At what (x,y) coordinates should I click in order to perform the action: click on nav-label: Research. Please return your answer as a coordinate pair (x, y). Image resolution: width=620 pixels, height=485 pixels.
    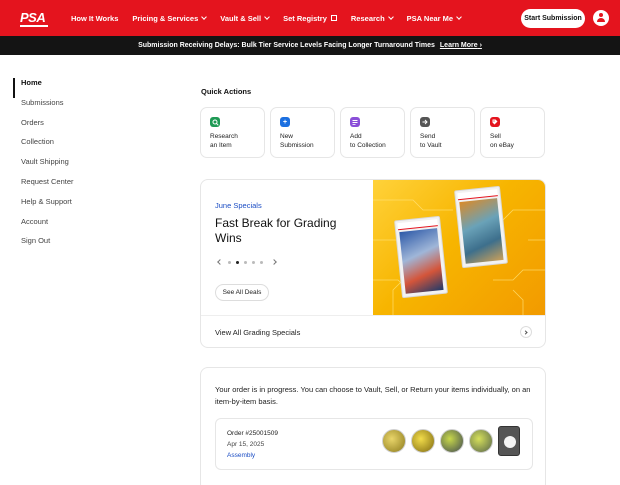
    Looking at the image, I should click on (367, 18).